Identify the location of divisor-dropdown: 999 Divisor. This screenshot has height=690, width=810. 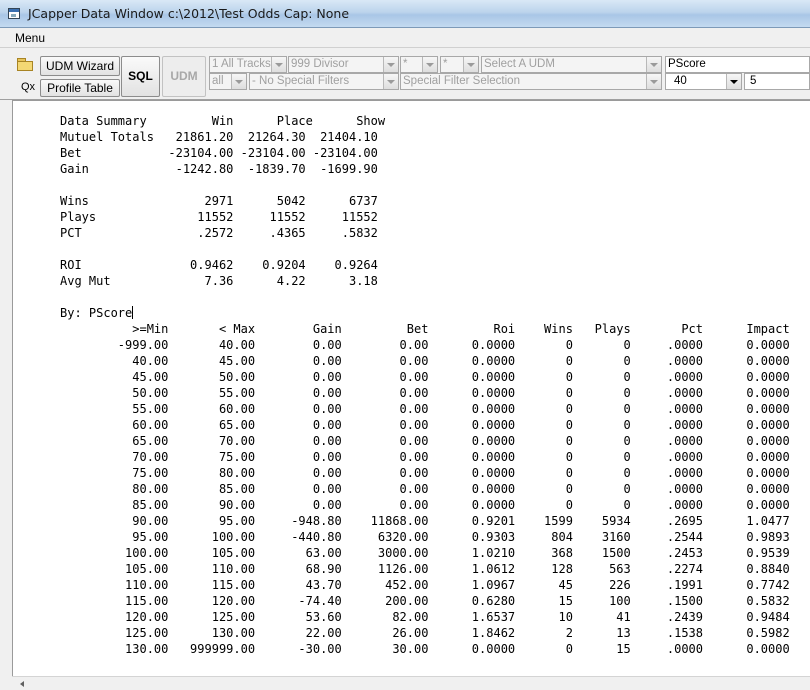
(343, 64).